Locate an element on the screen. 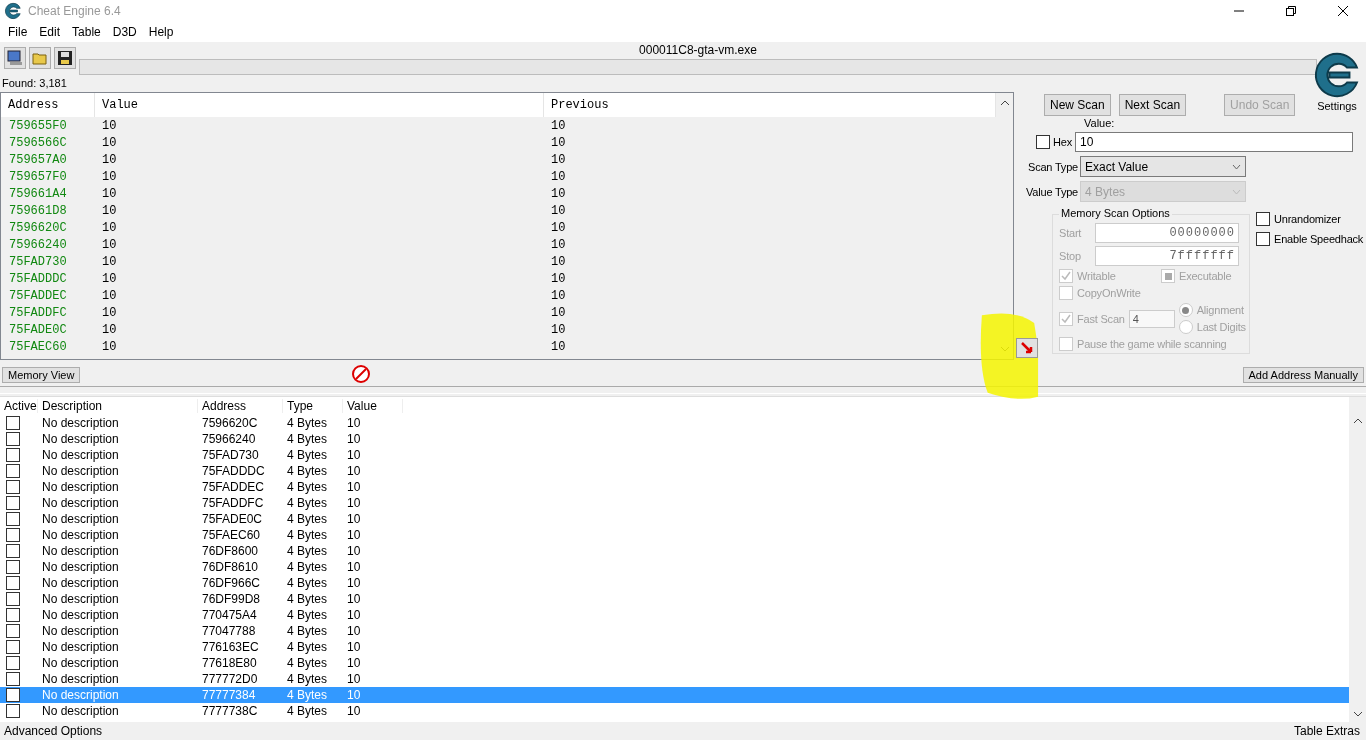 Image resolution: width=1366 pixels, height=740 pixels. process-button is located at coordinates (15, 58).